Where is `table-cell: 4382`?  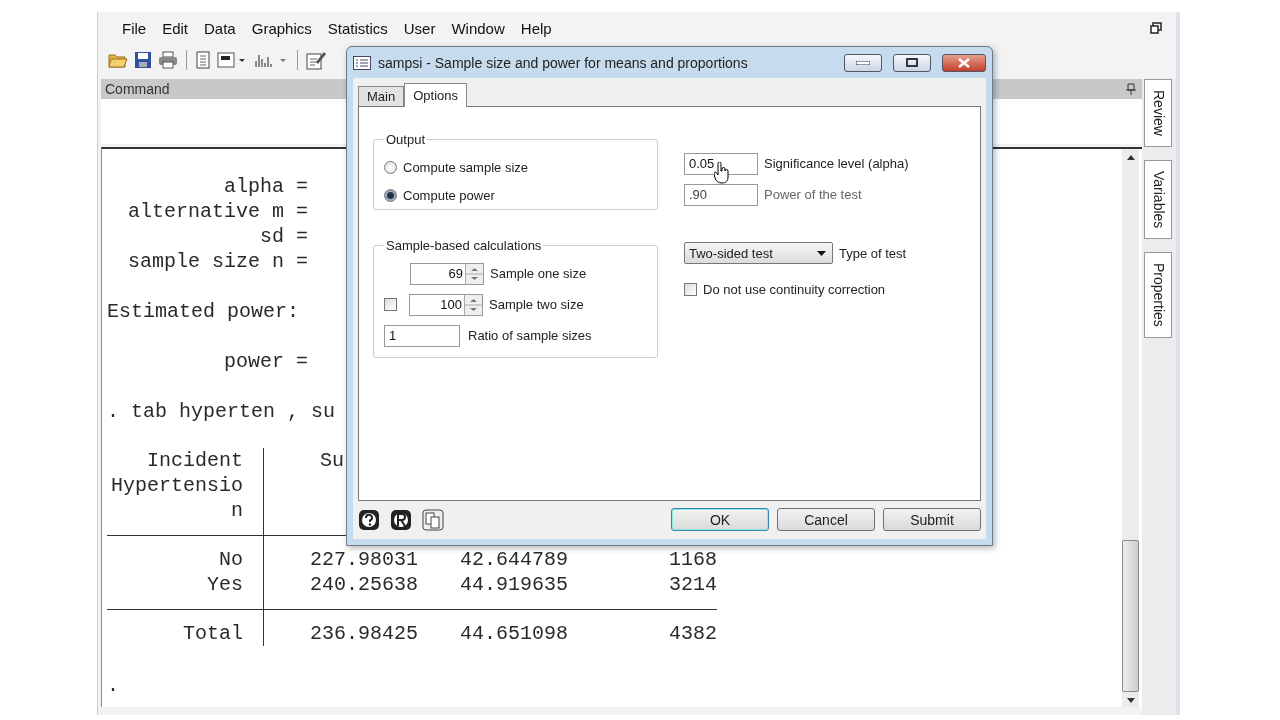 table-cell: 4382 is located at coordinates (693, 633).